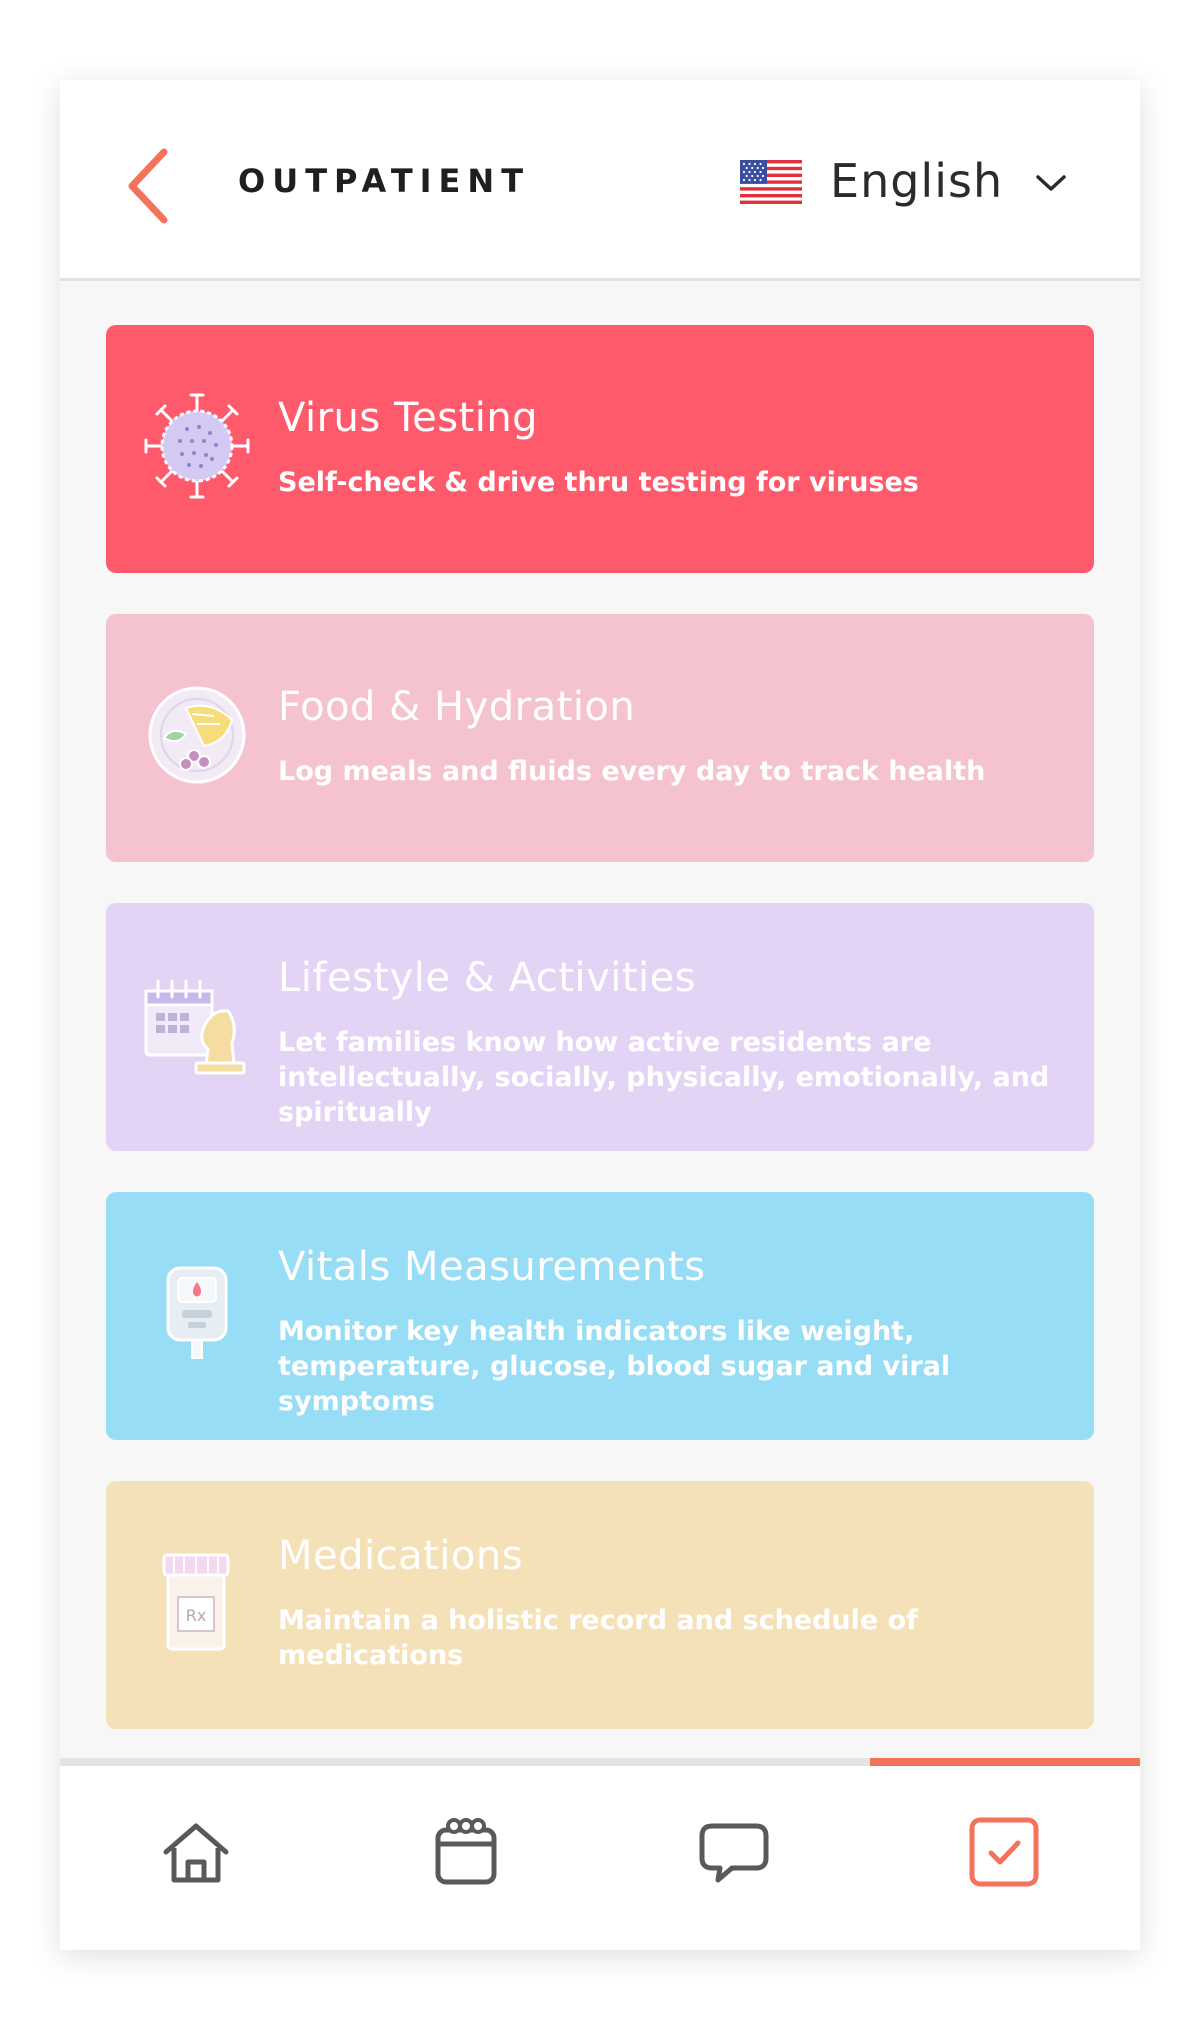 This screenshot has height=2032, width=1200. Describe the element at coordinates (196, 1615) in the screenshot. I see `svg-text: Rx` at that location.